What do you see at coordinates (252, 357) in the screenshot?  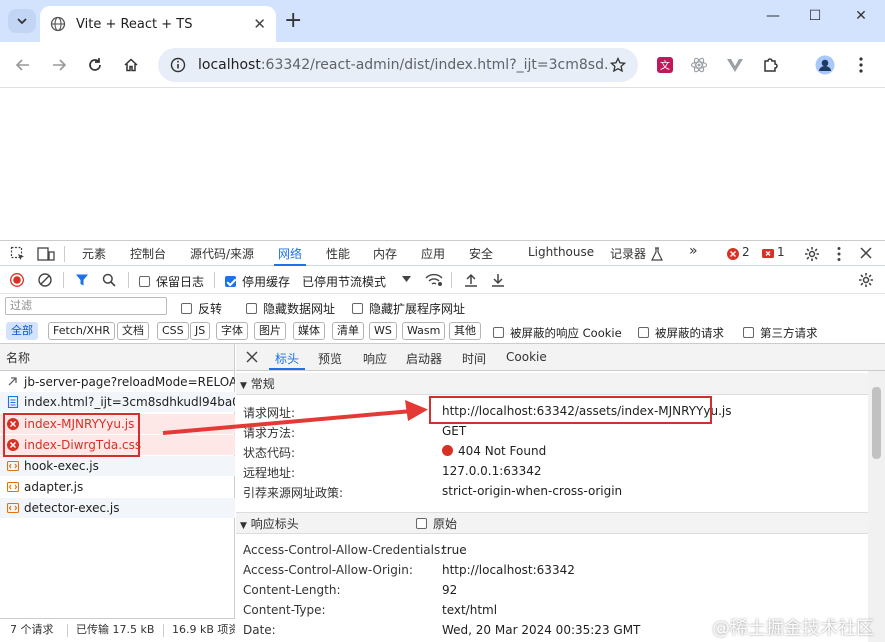 I see `close-details-icon` at bounding box center [252, 357].